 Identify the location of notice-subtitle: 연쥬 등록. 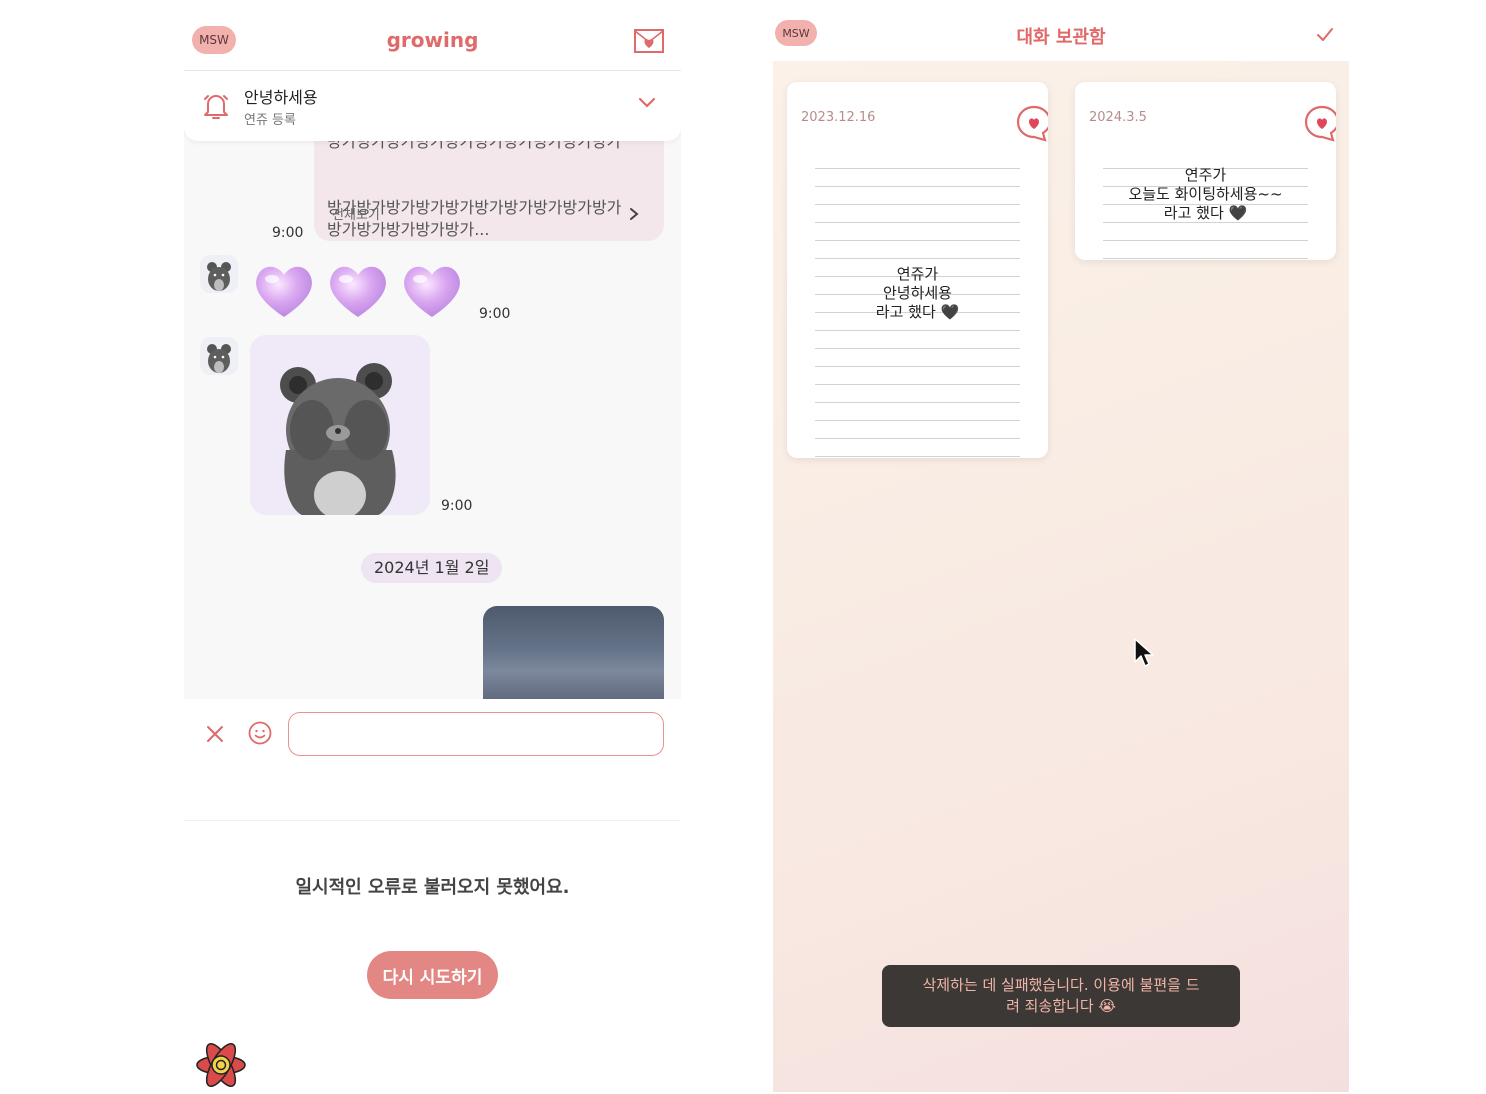
(270, 120).